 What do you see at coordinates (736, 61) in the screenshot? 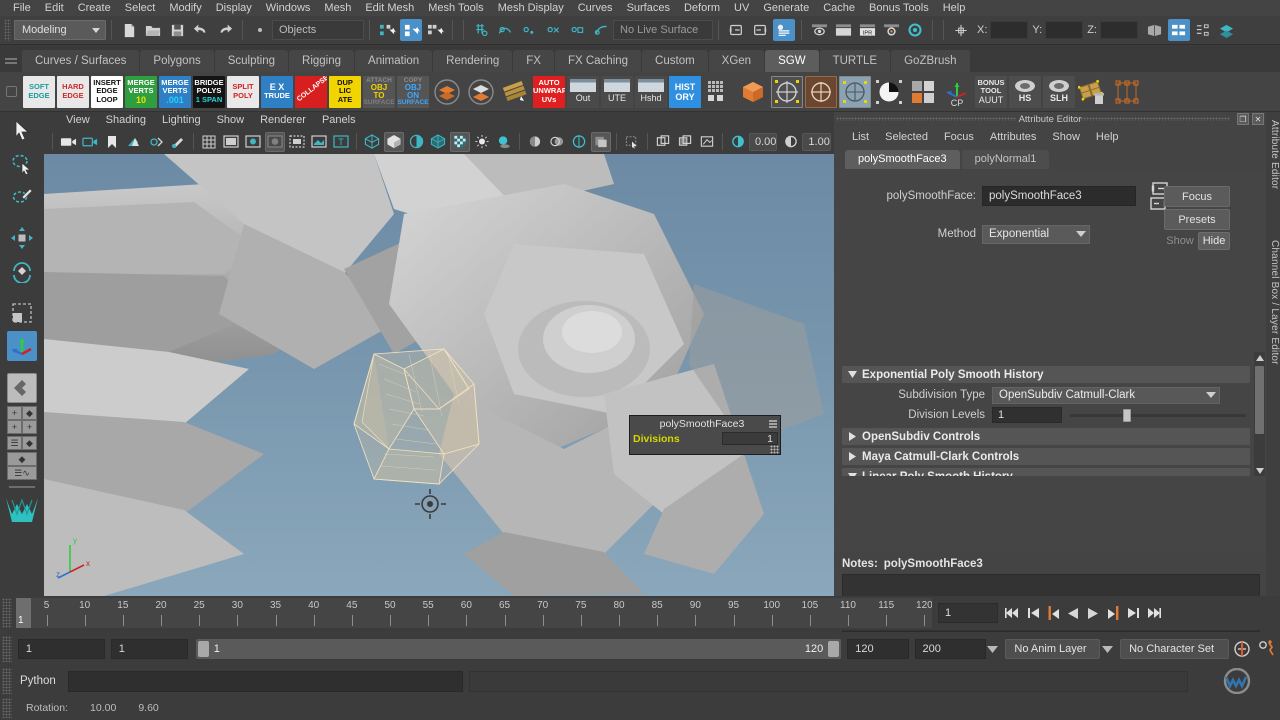
I see `shelf-tab-xgen: XGen` at bounding box center [736, 61].